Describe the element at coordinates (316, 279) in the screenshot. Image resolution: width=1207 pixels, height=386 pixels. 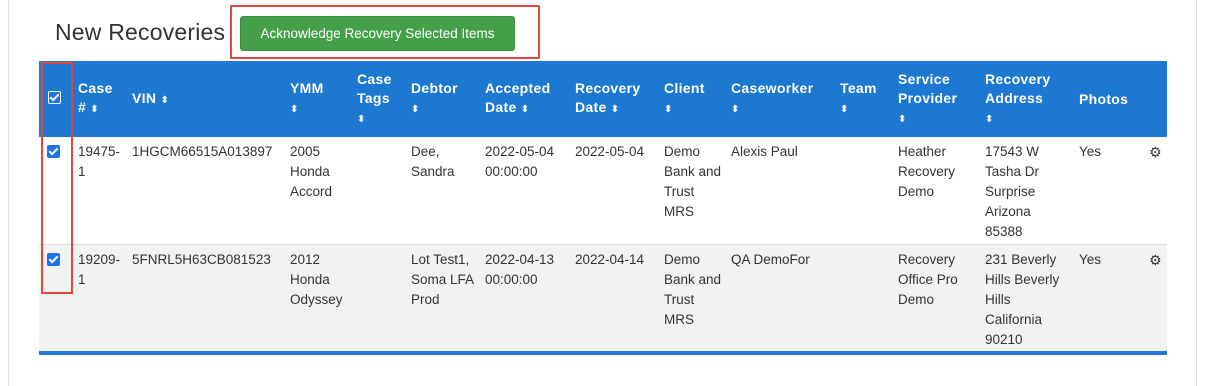
I see `cell-ymm: 2012 Honda Odyssey` at that location.